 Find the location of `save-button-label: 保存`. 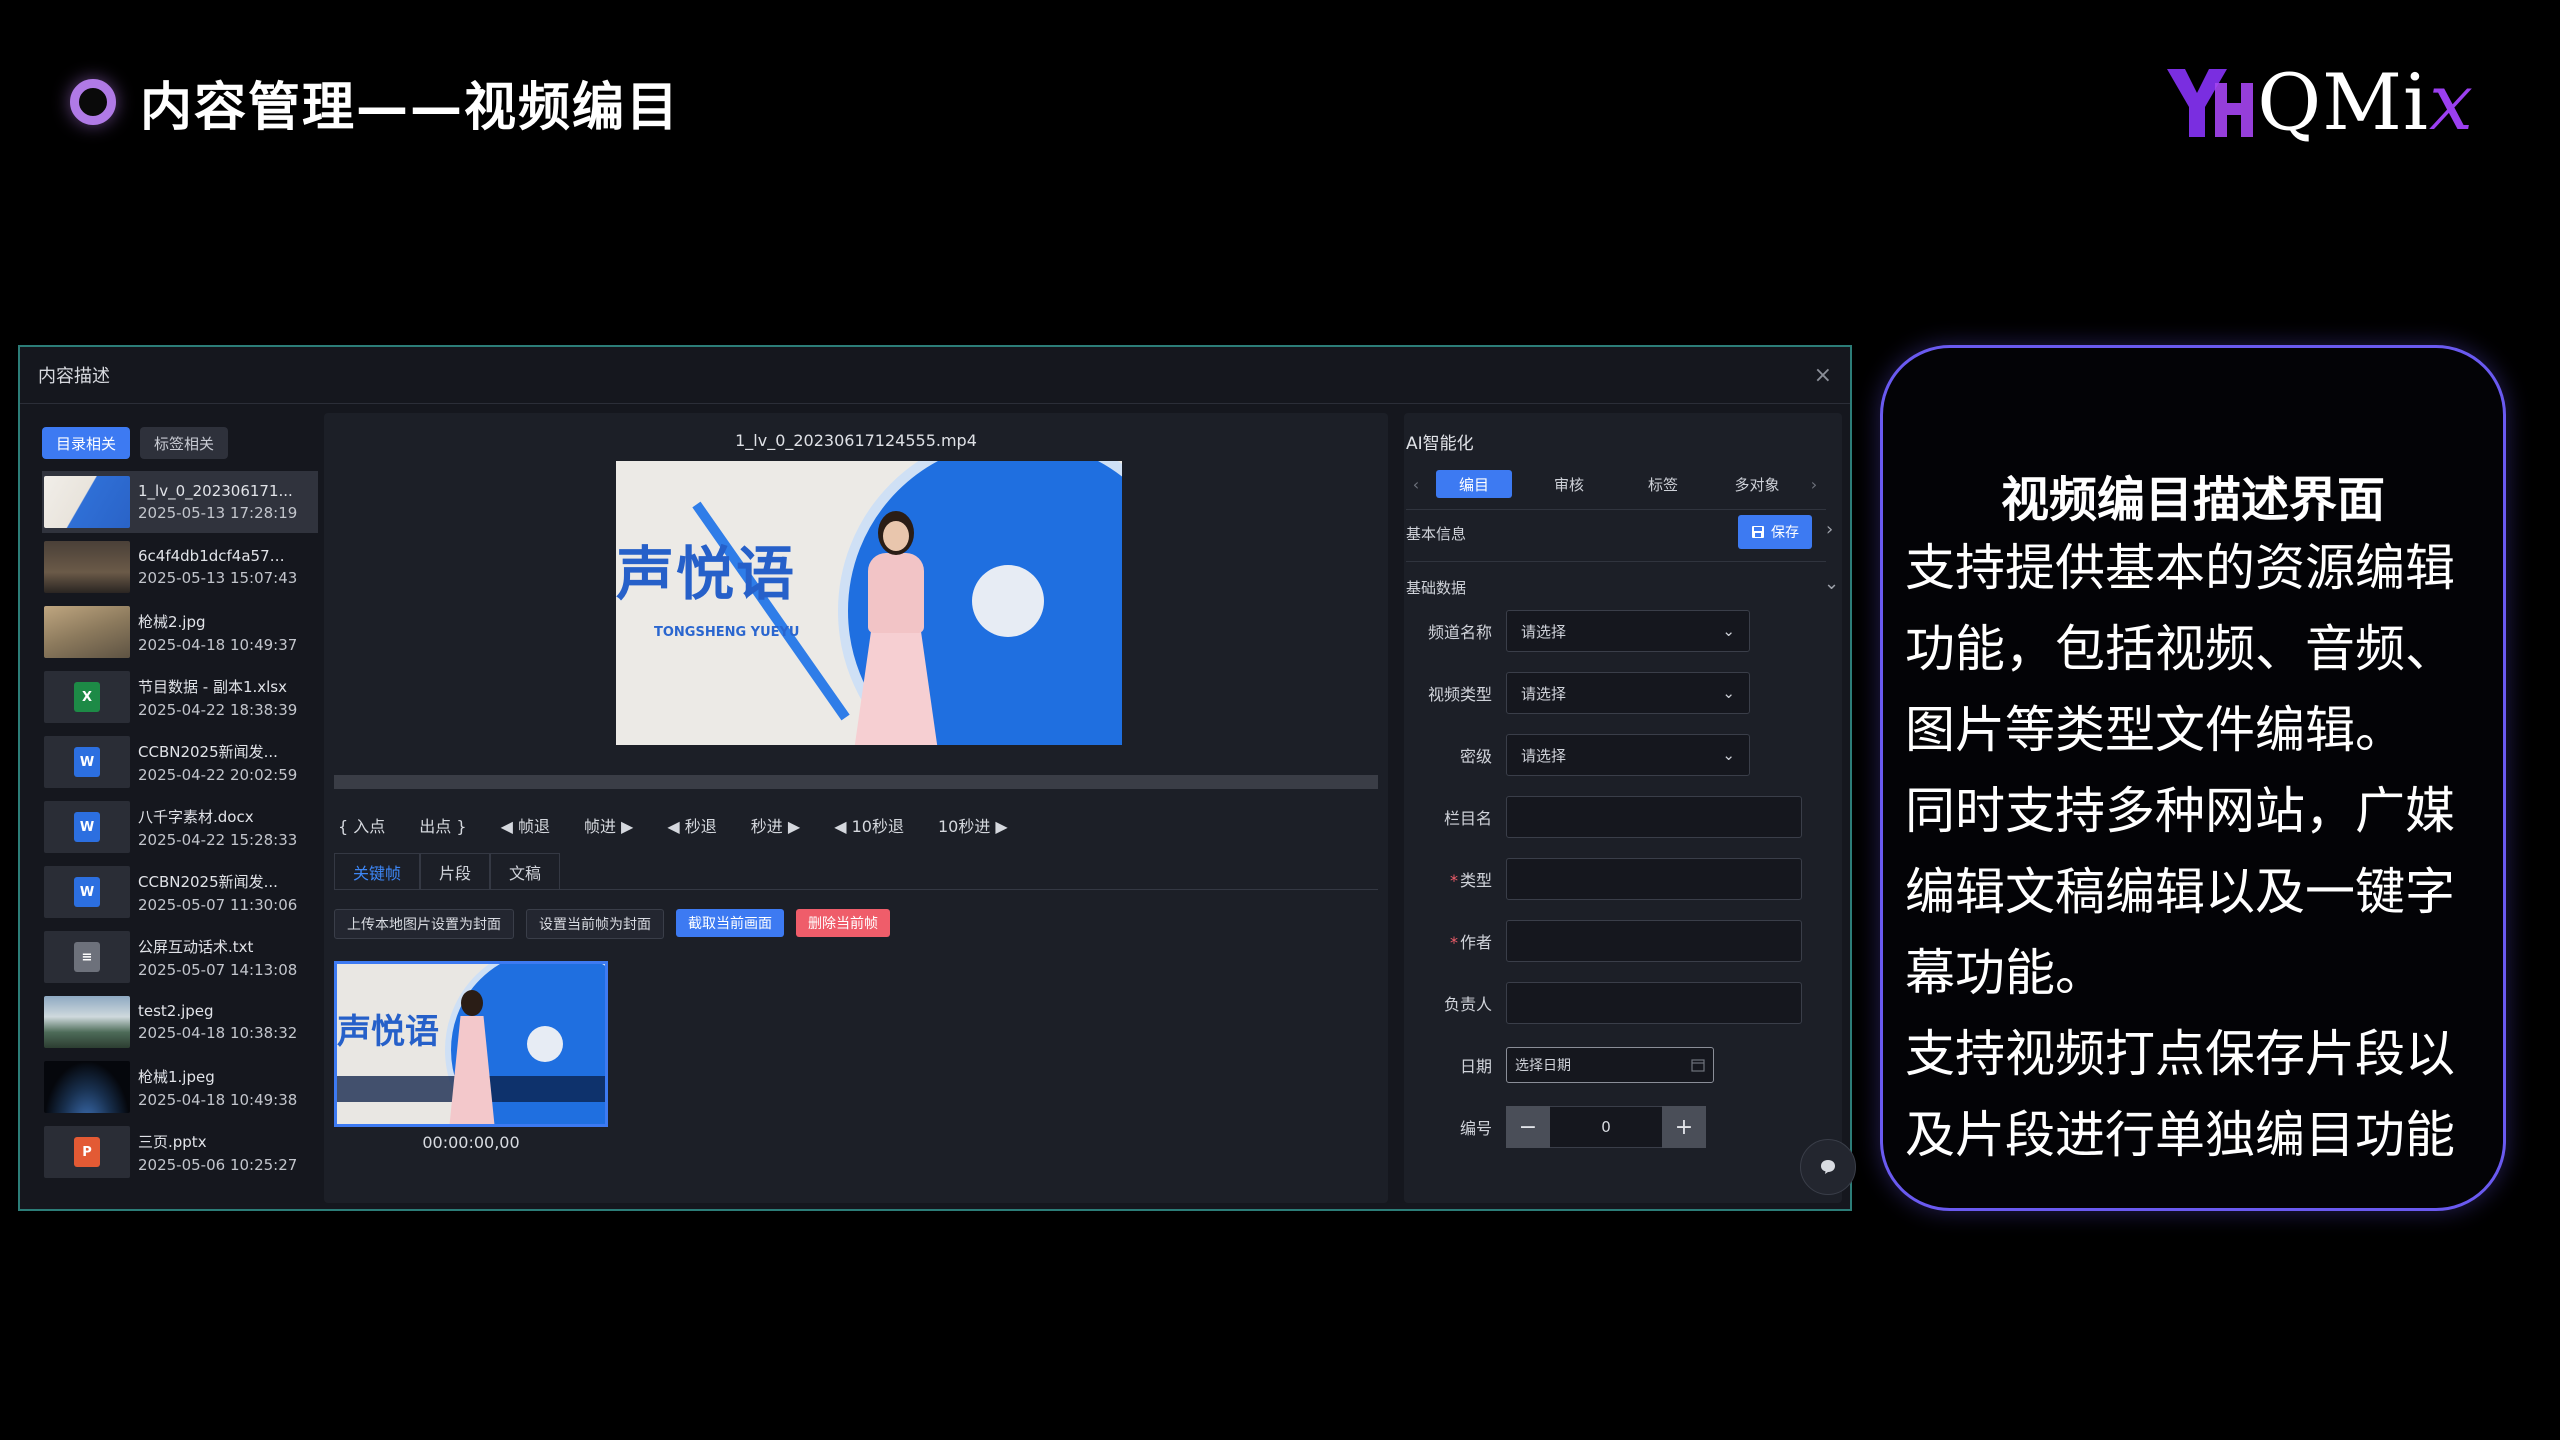

save-button-label: 保存 is located at coordinates (1785, 533).